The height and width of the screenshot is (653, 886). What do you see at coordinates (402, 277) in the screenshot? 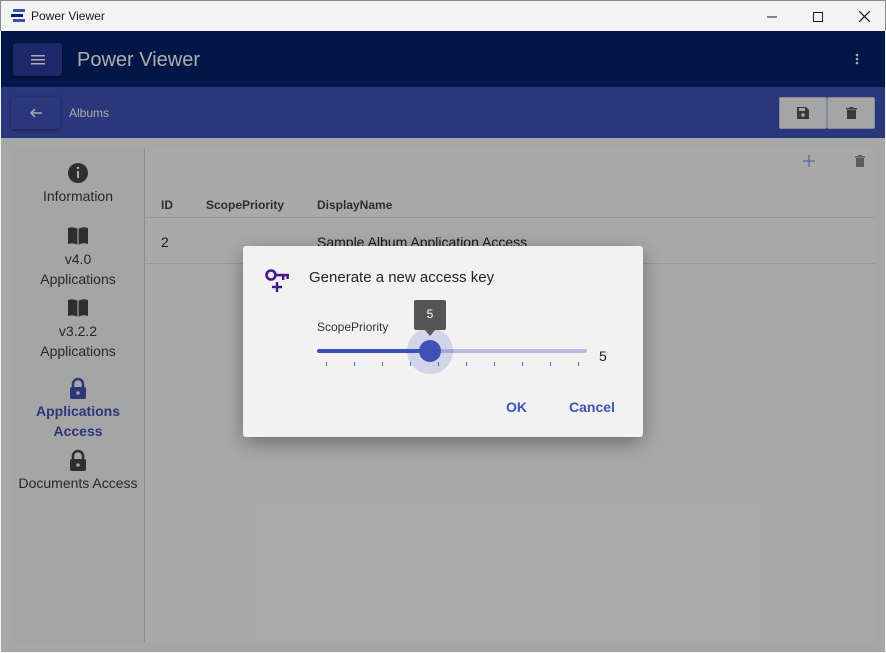
I see `dialog-title: Generate a new access key` at bounding box center [402, 277].